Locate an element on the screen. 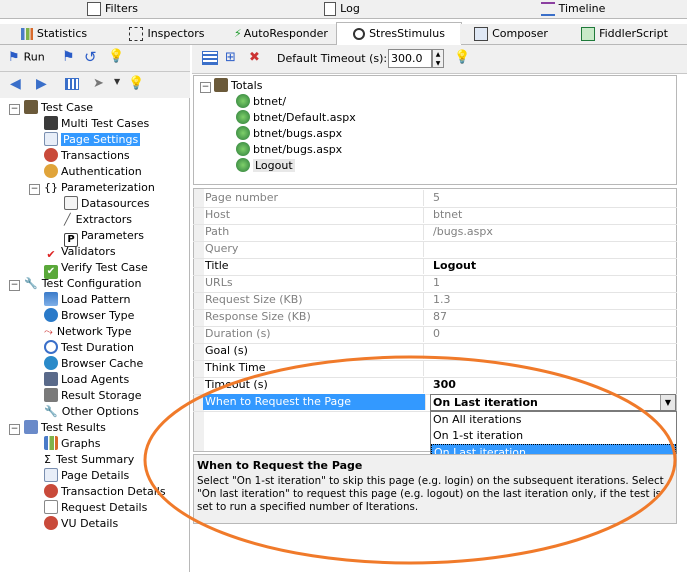 The width and height of the screenshot is (687, 572). page-globe-icon is located at coordinates (243, 165).